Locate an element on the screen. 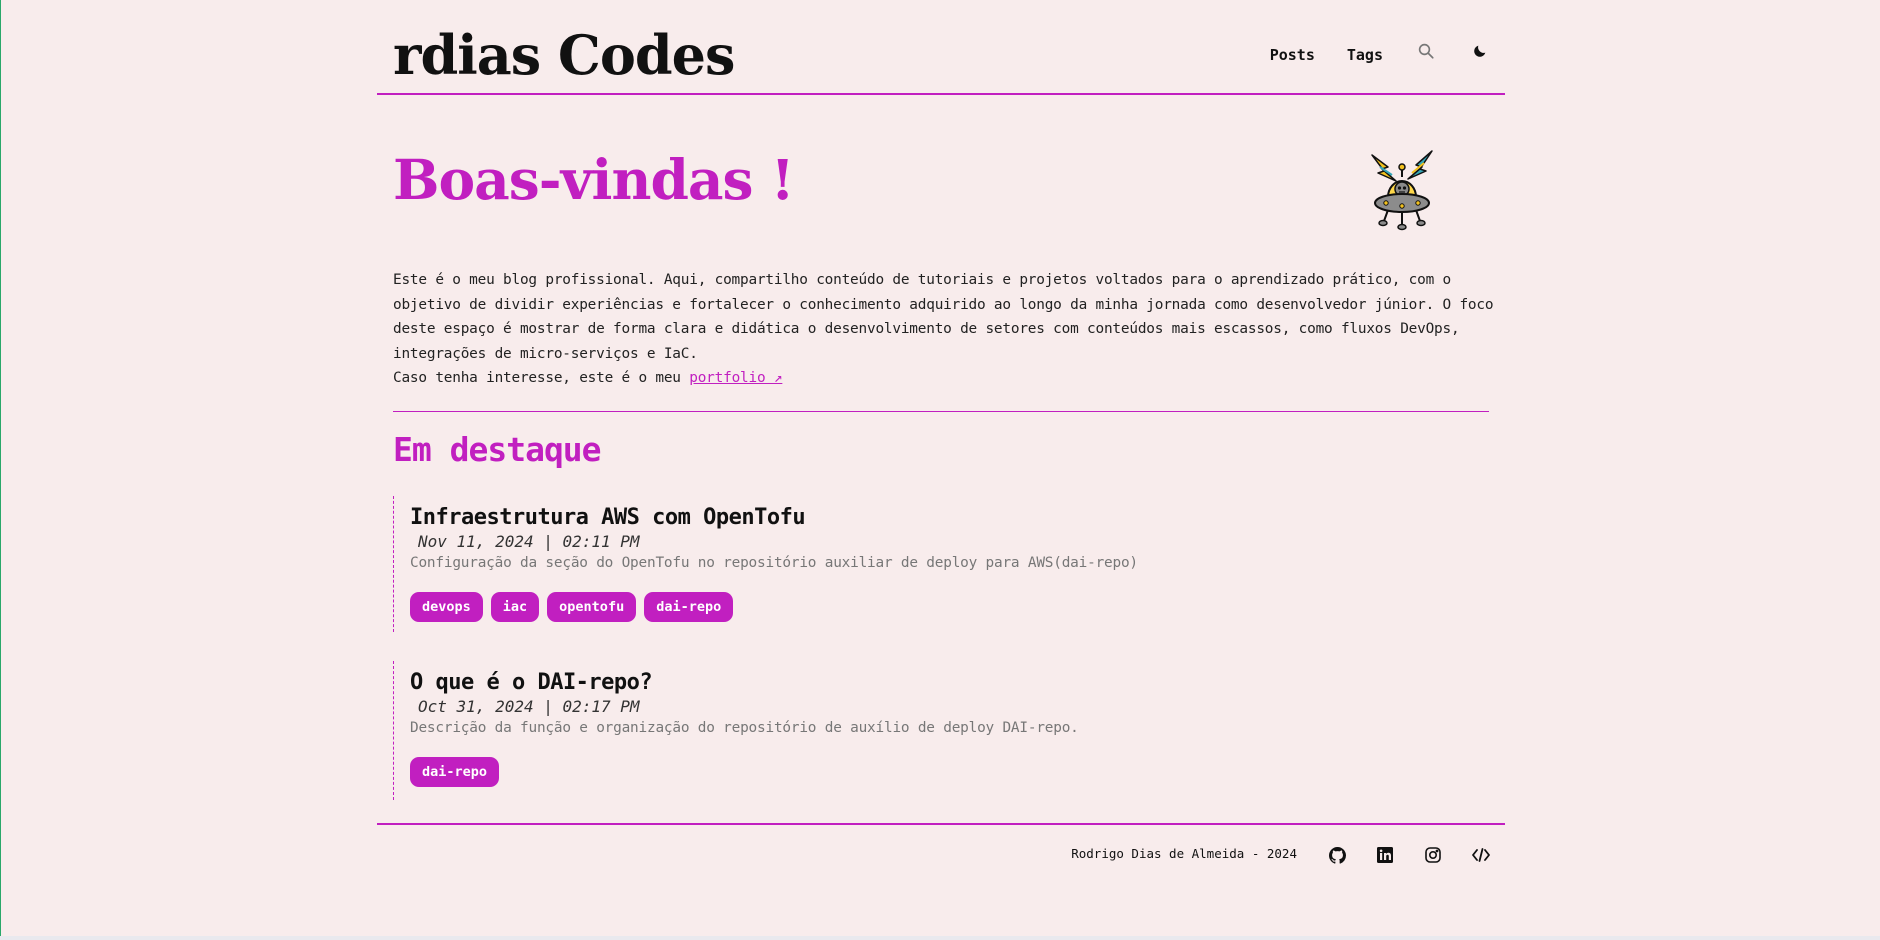 This screenshot has width=1880, height=940. nav-posts-link: Posts is located at coordinates (1292, 55).